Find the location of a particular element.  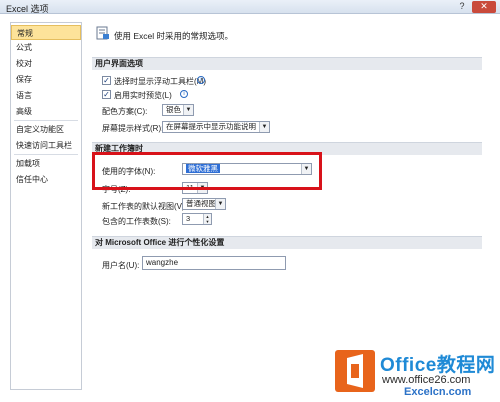

sidebar-item-proofing: 校对 is located at coordinates (46, 63).